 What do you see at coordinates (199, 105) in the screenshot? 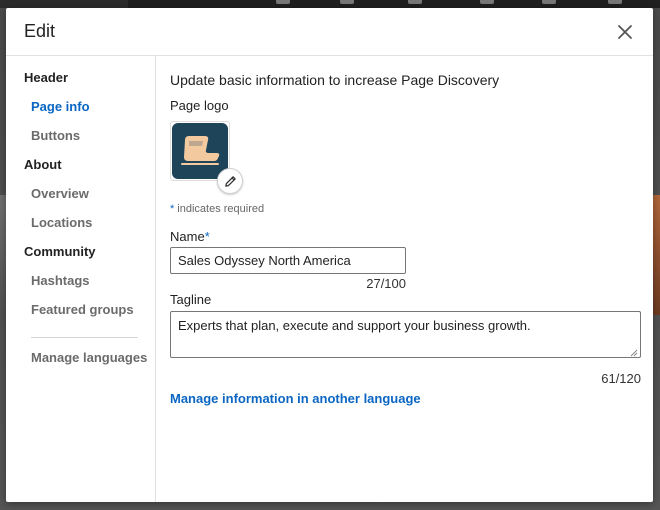
I see `logo-label: Page logo` at bounding box center [199, 105].